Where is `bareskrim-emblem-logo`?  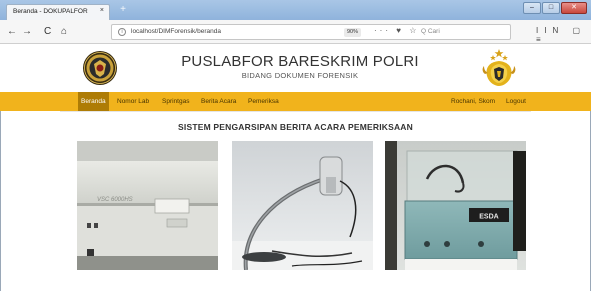
bareskrim-emblem-logo is located at coordinates (100, 68).